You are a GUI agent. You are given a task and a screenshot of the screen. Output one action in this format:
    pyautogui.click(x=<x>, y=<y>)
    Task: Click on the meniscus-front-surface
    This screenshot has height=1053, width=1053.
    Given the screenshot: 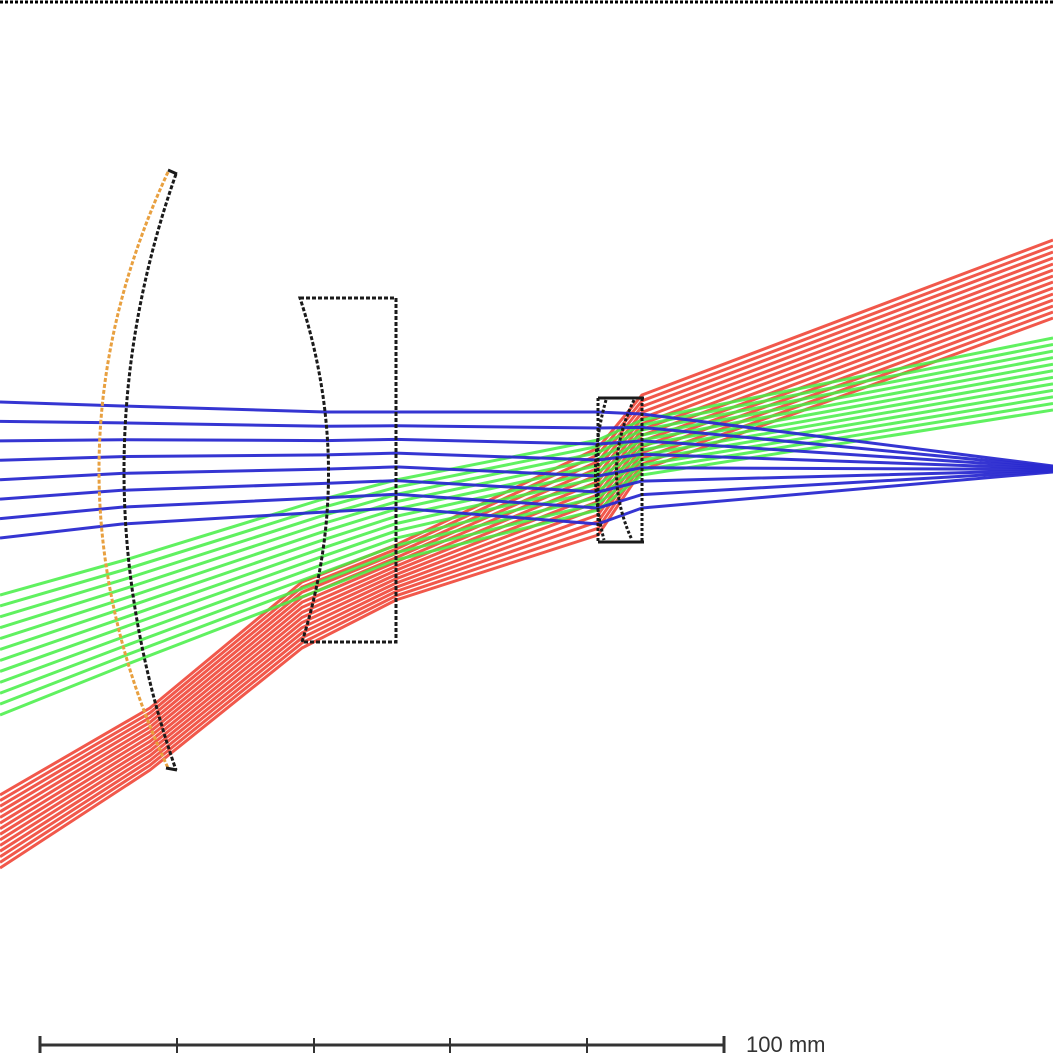 What is the action you would take?
    pyautogui.click(x=133, y=470)
    